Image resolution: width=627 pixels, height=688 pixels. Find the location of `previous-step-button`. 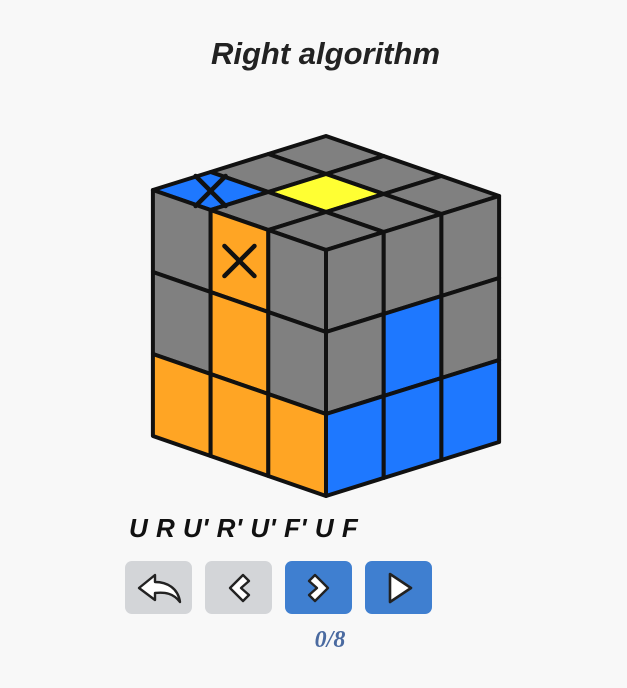

previous-step-button is located at coordinates (238, 587).